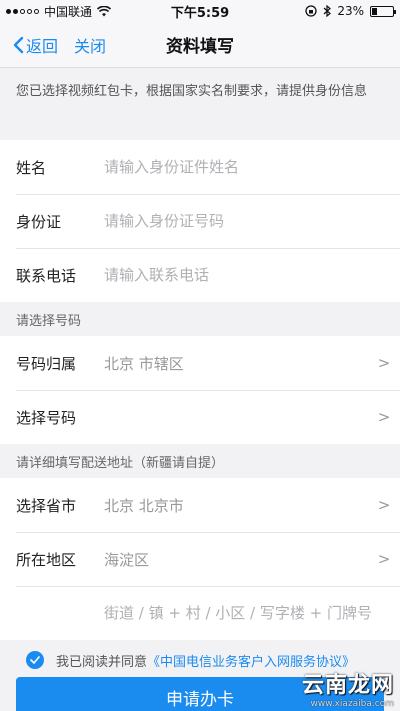  What do you see at coordinates (46, 505) in the screenshot?
I see `province-label: 选择省市` at bounding box center [46, 505].